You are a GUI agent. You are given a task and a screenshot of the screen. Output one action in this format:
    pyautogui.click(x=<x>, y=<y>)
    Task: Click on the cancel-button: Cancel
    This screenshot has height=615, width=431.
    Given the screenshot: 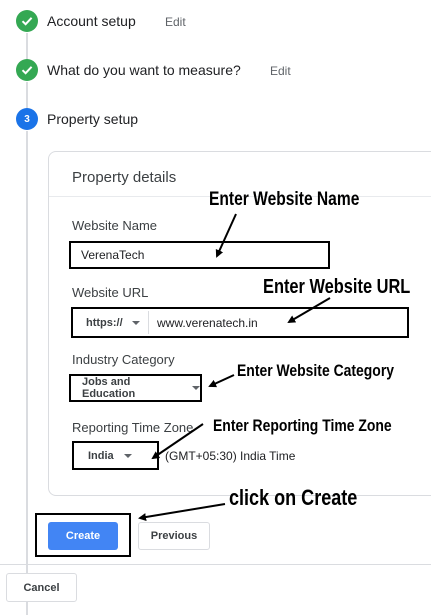 What is the action you would take?
    pyautogui.click(x=41, y=587)
    